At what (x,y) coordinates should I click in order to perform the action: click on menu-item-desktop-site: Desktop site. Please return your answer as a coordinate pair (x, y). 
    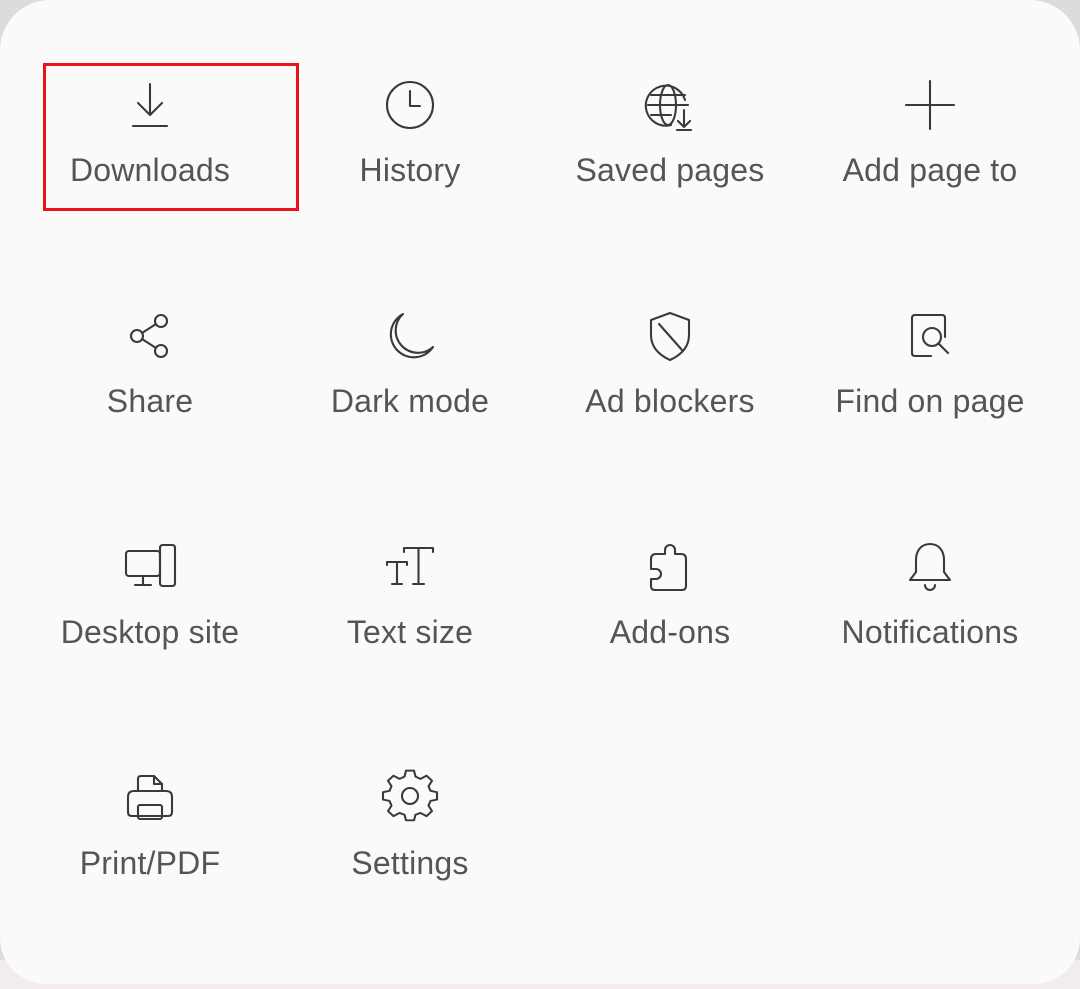
    Looking at the image, I should click on (150, 641).